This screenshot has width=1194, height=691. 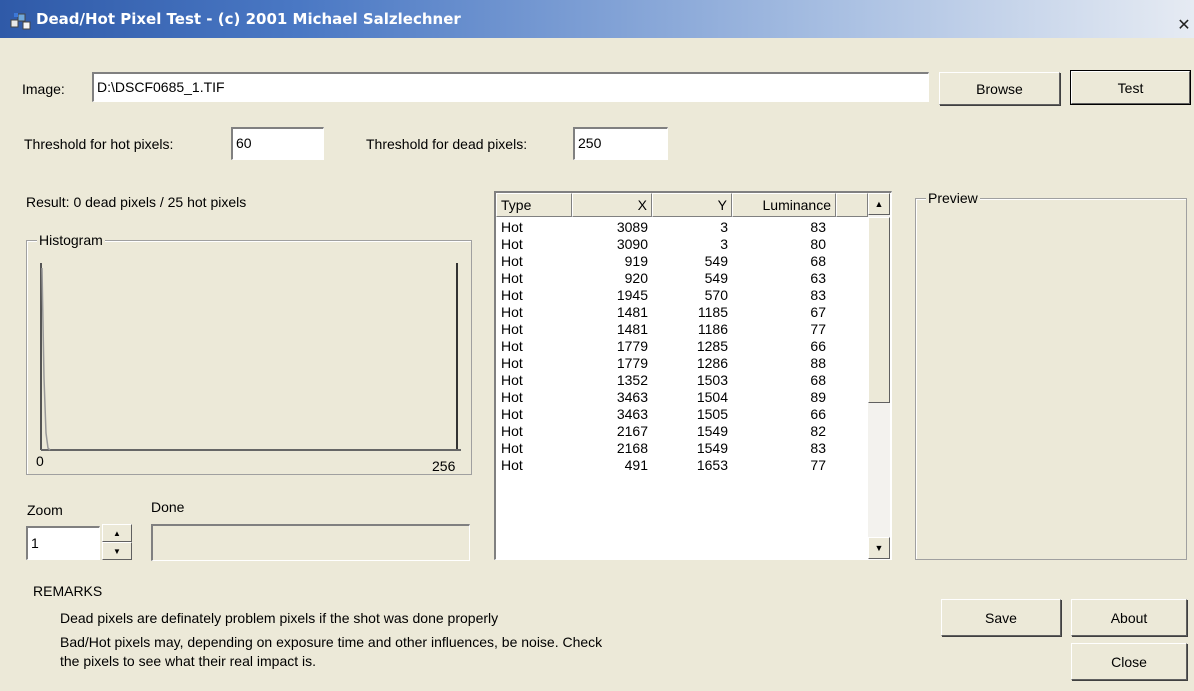 I want to click on close-icon: ✕, so click(x=1184, y=25).